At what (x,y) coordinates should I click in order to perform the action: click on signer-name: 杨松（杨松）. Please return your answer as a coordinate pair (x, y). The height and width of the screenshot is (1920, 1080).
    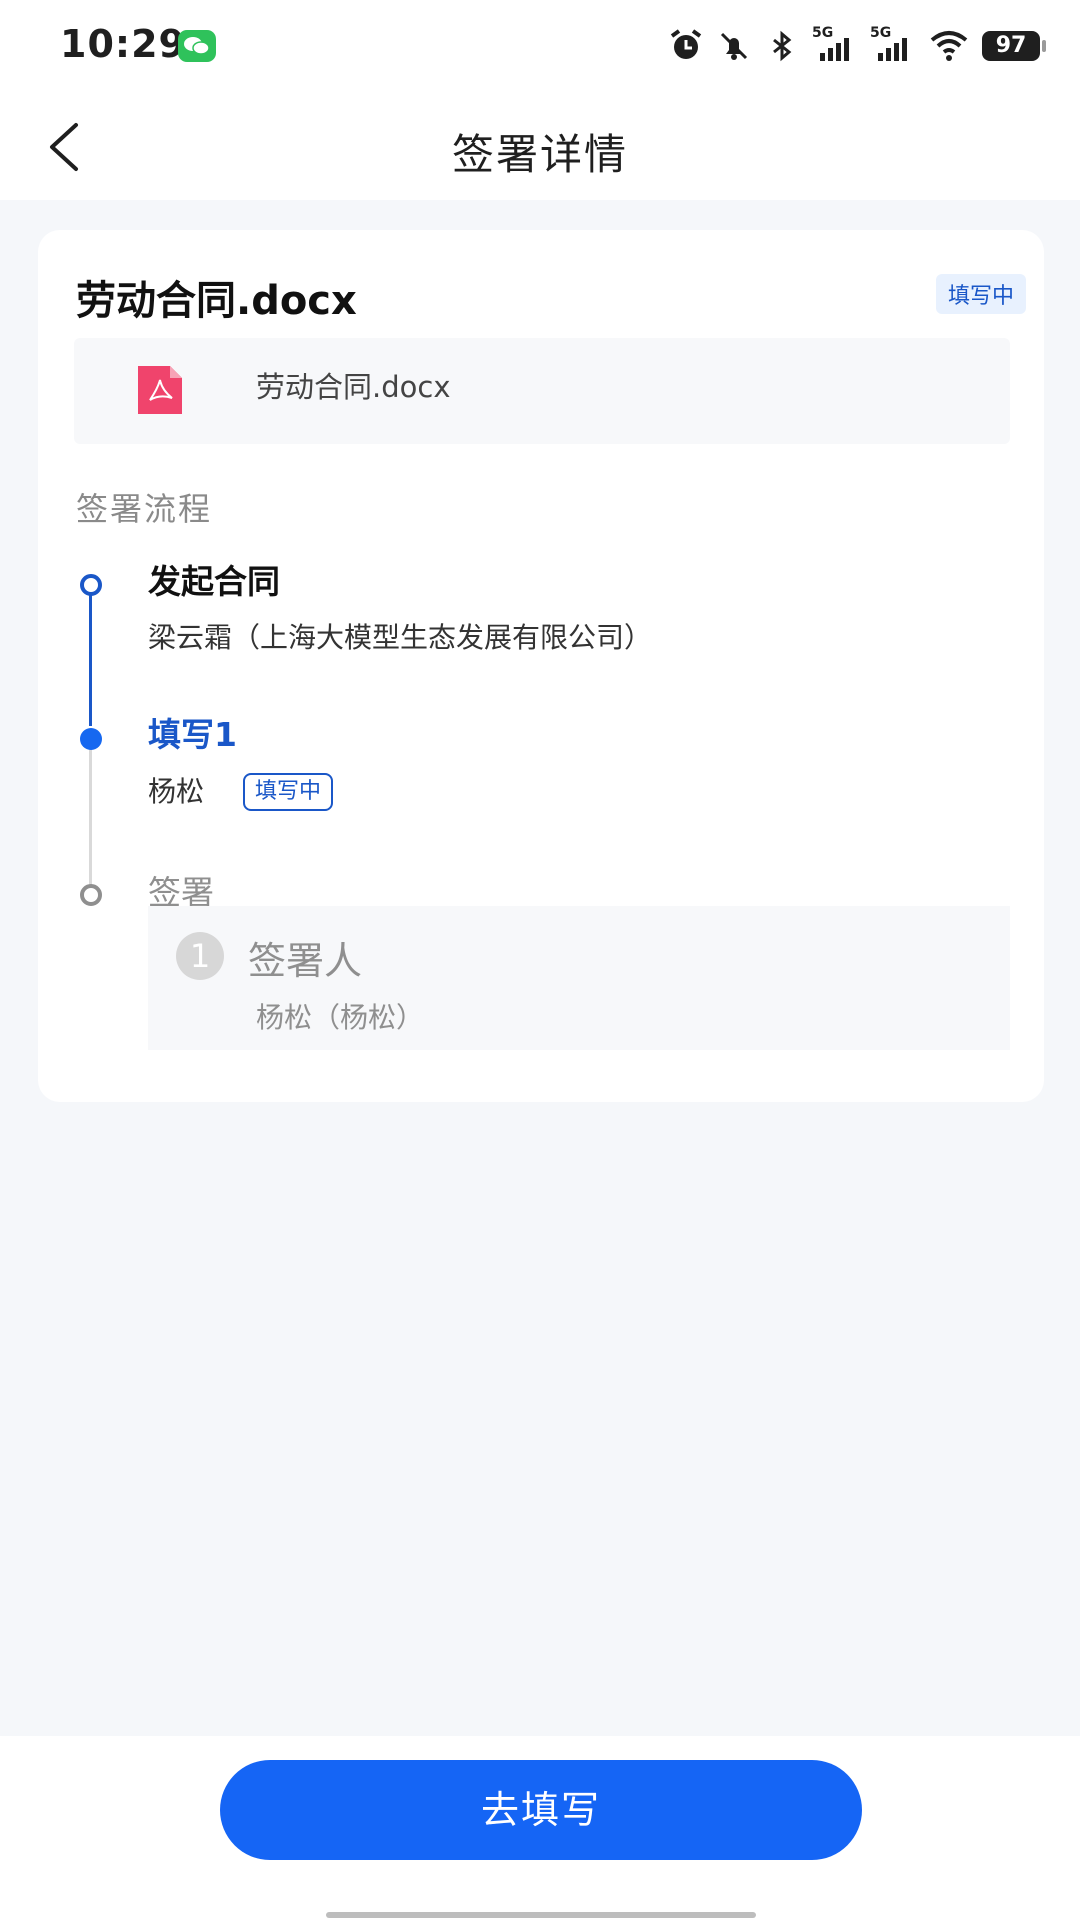
    Looking at the image, I should click on (340, 1017).